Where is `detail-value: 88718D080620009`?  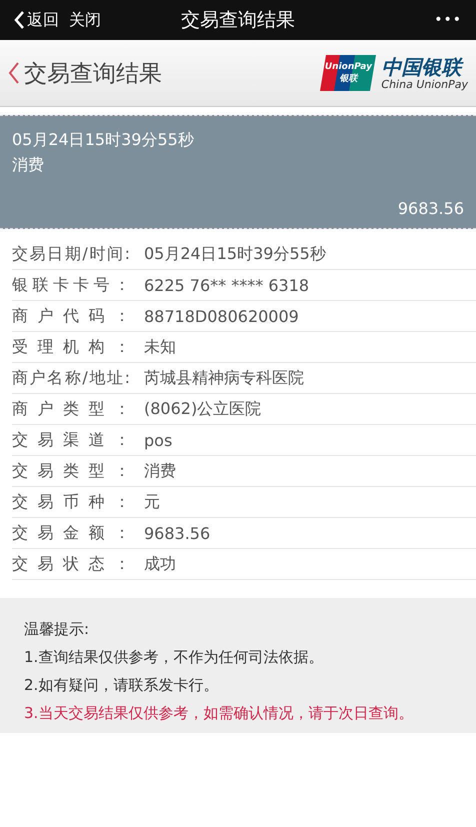 detail-value: 88718D080620009 is located at coordinates (221, 316).